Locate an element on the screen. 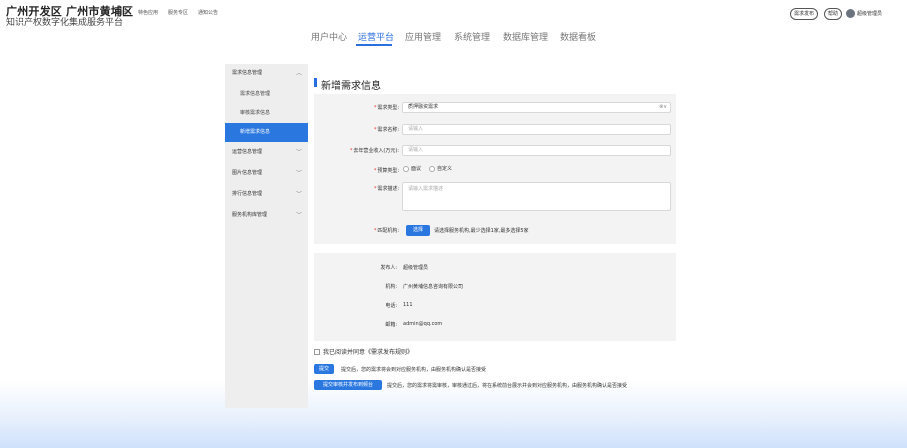 This screenshot has width=907, height=448. tab-system-management: 系统管理 is located at coordinates (472, 36).